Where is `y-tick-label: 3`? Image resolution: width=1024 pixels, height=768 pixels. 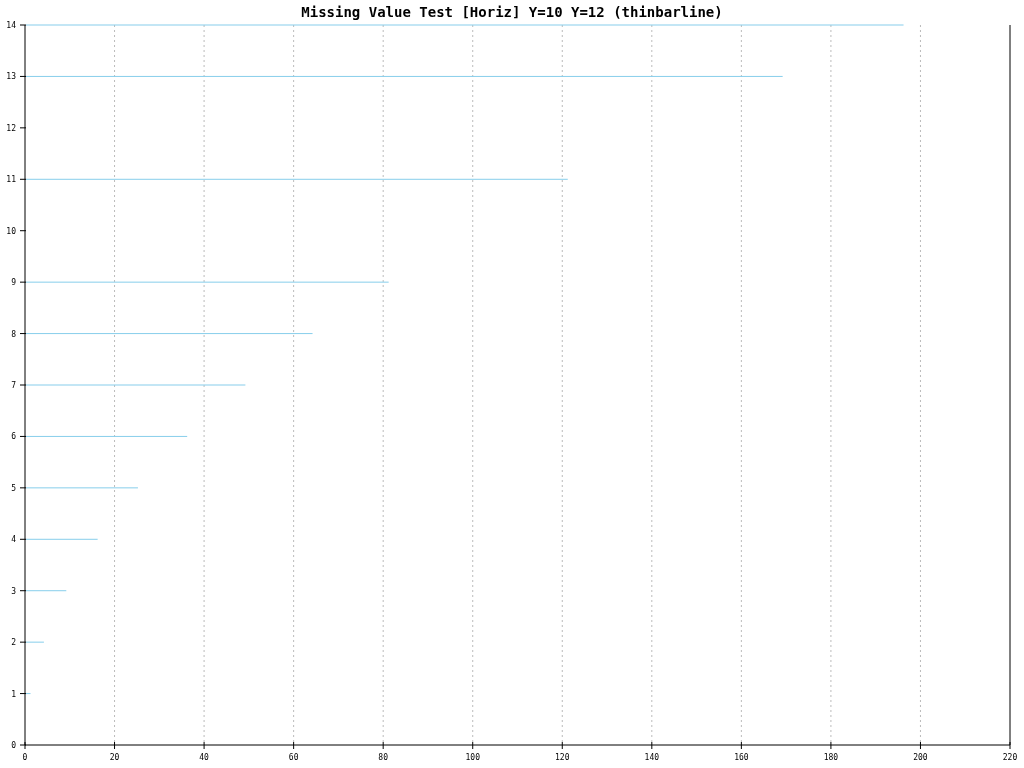 y-tick-label: 3 is located at coordinates (13, 591).